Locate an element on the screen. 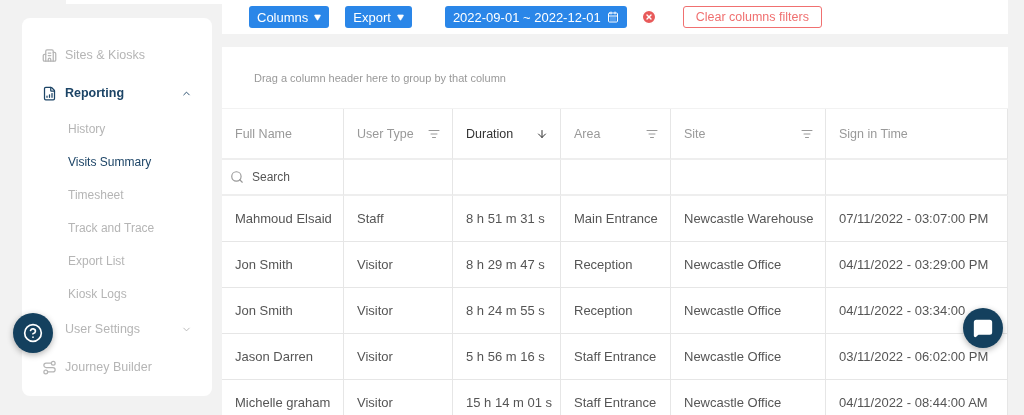 Image resolution: width=1024 pixels, height=415 pixels. sidebar-subitem: Track and Trace is located at coordinates (117, 227).